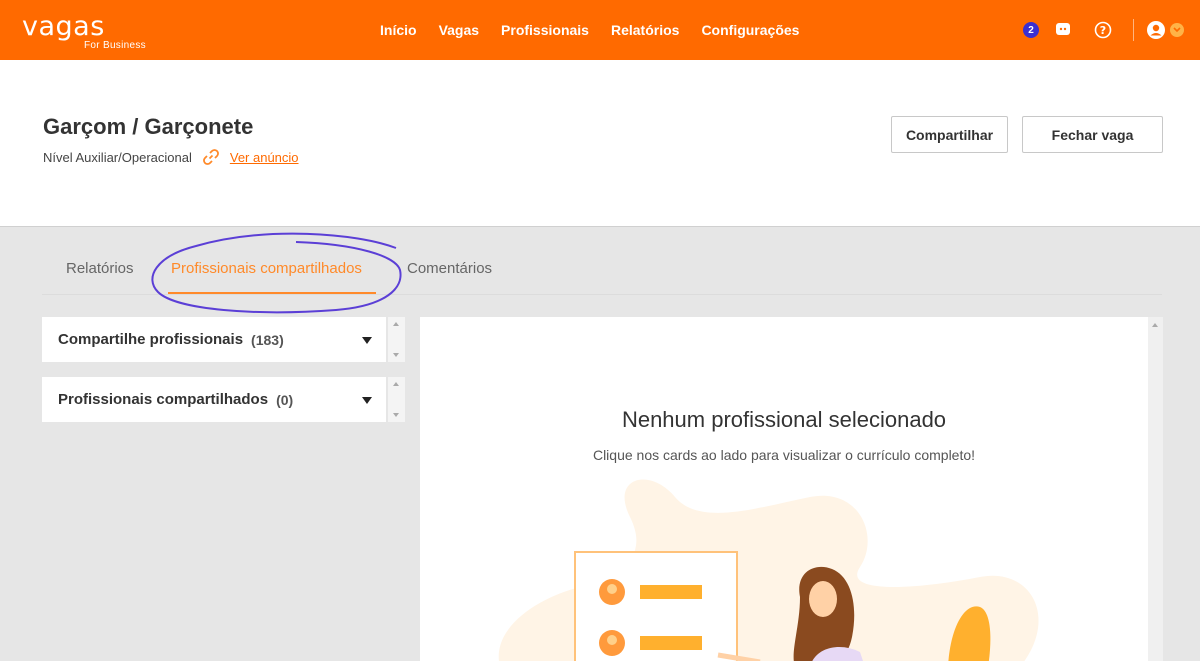 Image resolution: width=1200 pixels, height=661 pixels. What do you see at coordinates (398, 30) in the screenshot?
I see `nav-inicio: Início` at bounding box center [398, 30].